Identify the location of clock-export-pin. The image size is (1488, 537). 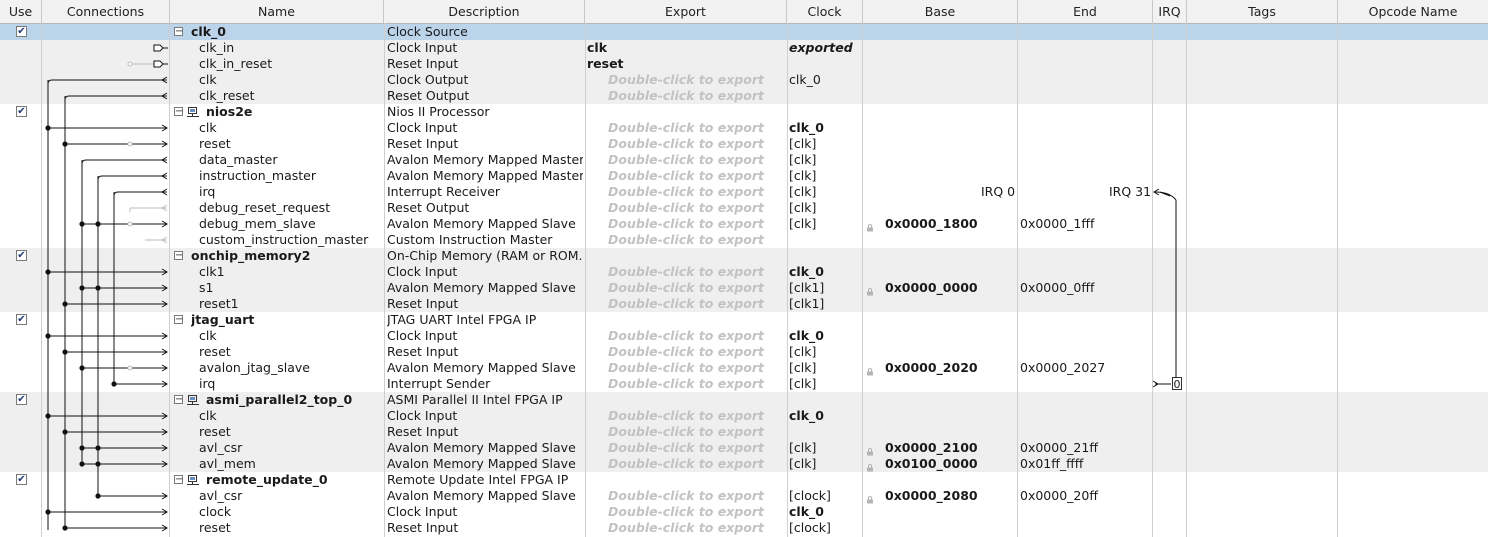
(160, 48).